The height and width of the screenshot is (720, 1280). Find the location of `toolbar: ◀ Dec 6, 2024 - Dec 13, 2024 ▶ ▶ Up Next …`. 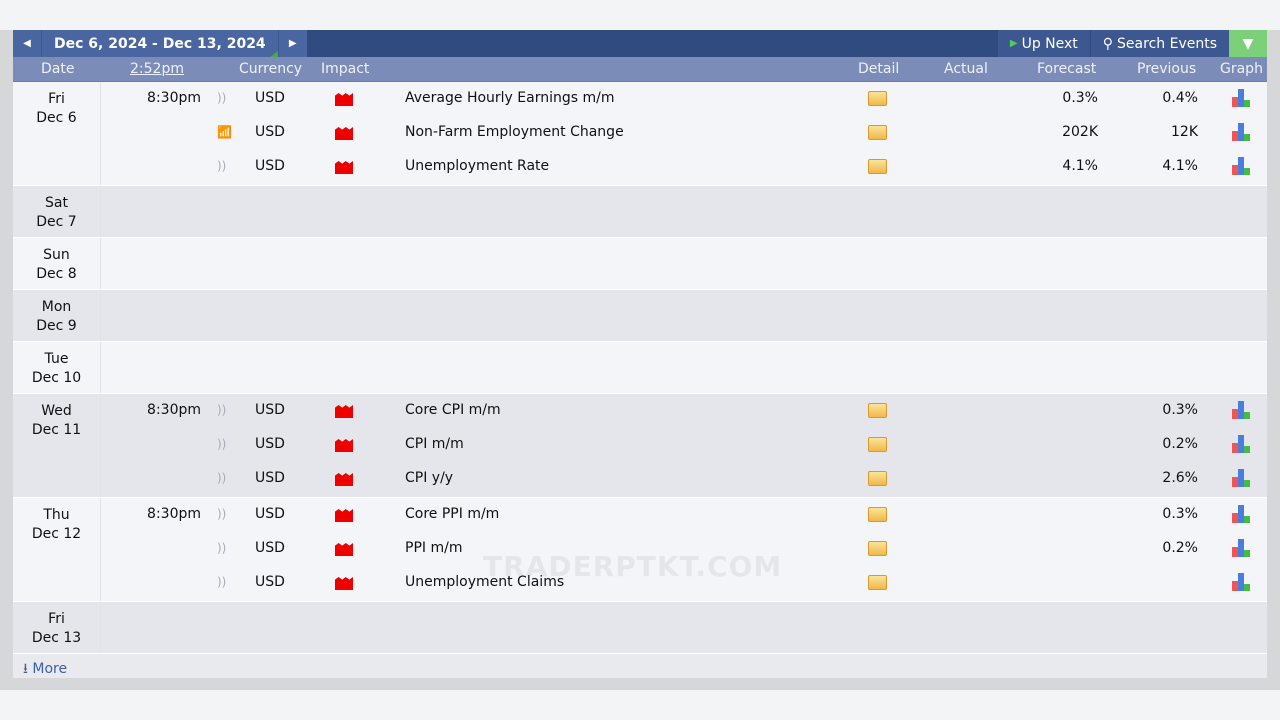

toolbar: ◀ Dec 6, 2024 - Dec 13, 2024 ▶ ▶ Up Next … is located at coordinates (640, 43).